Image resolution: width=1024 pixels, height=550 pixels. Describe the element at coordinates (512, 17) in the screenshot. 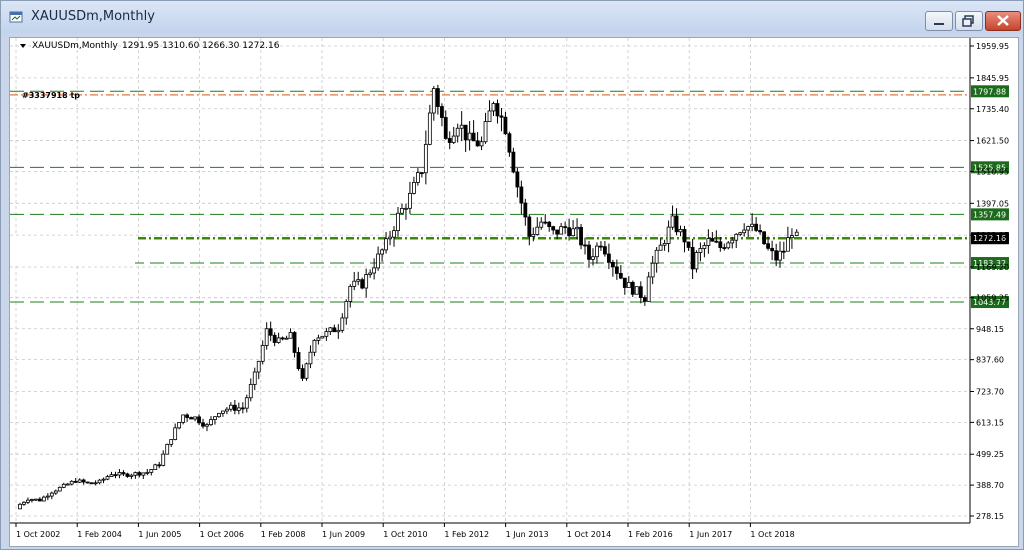

I see `title-bar: XAUUSDm,Monthly` at that location.